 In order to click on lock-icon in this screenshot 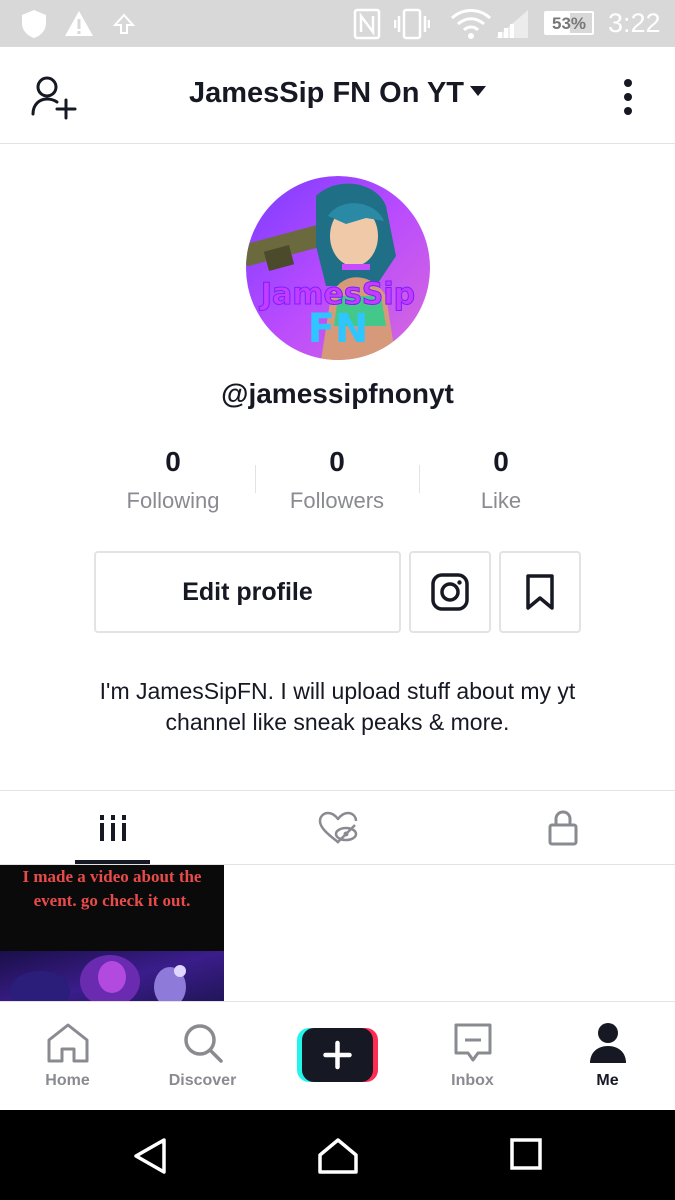, I will do `click(562, 828)`.